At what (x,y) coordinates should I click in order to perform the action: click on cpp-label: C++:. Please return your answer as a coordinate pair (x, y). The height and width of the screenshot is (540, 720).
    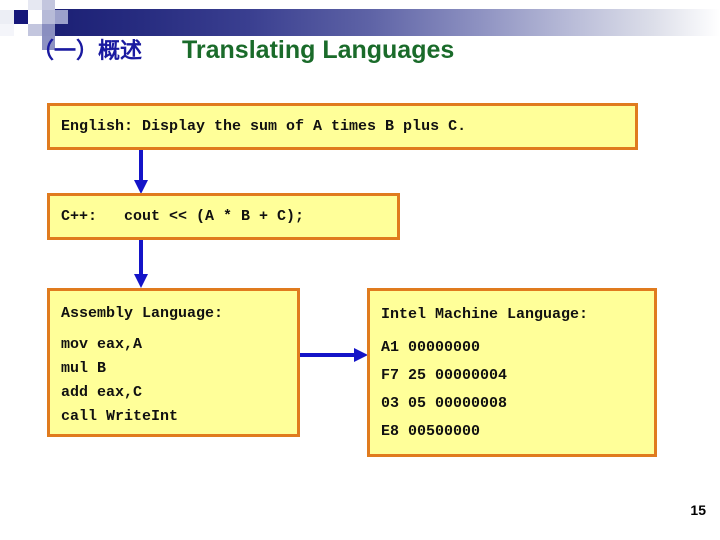
    Looking at the image, I should click on (79, 216).